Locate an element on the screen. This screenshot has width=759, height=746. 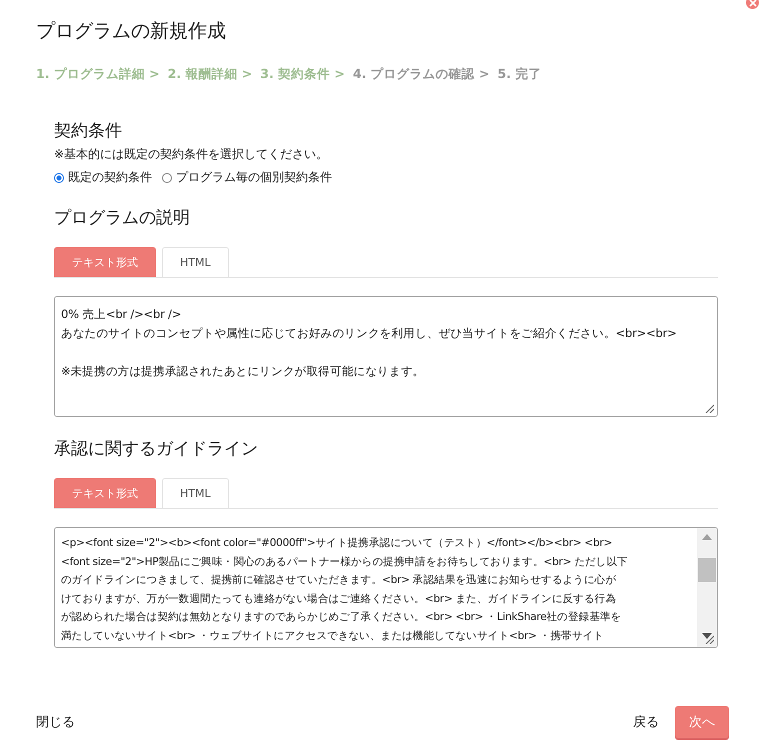
step-label: 3. 契約条件 > is located at coordinates (302, 74).